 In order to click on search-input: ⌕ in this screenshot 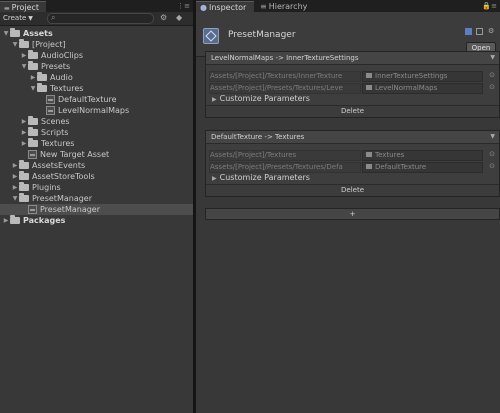, I will do `click(100, 18)`.